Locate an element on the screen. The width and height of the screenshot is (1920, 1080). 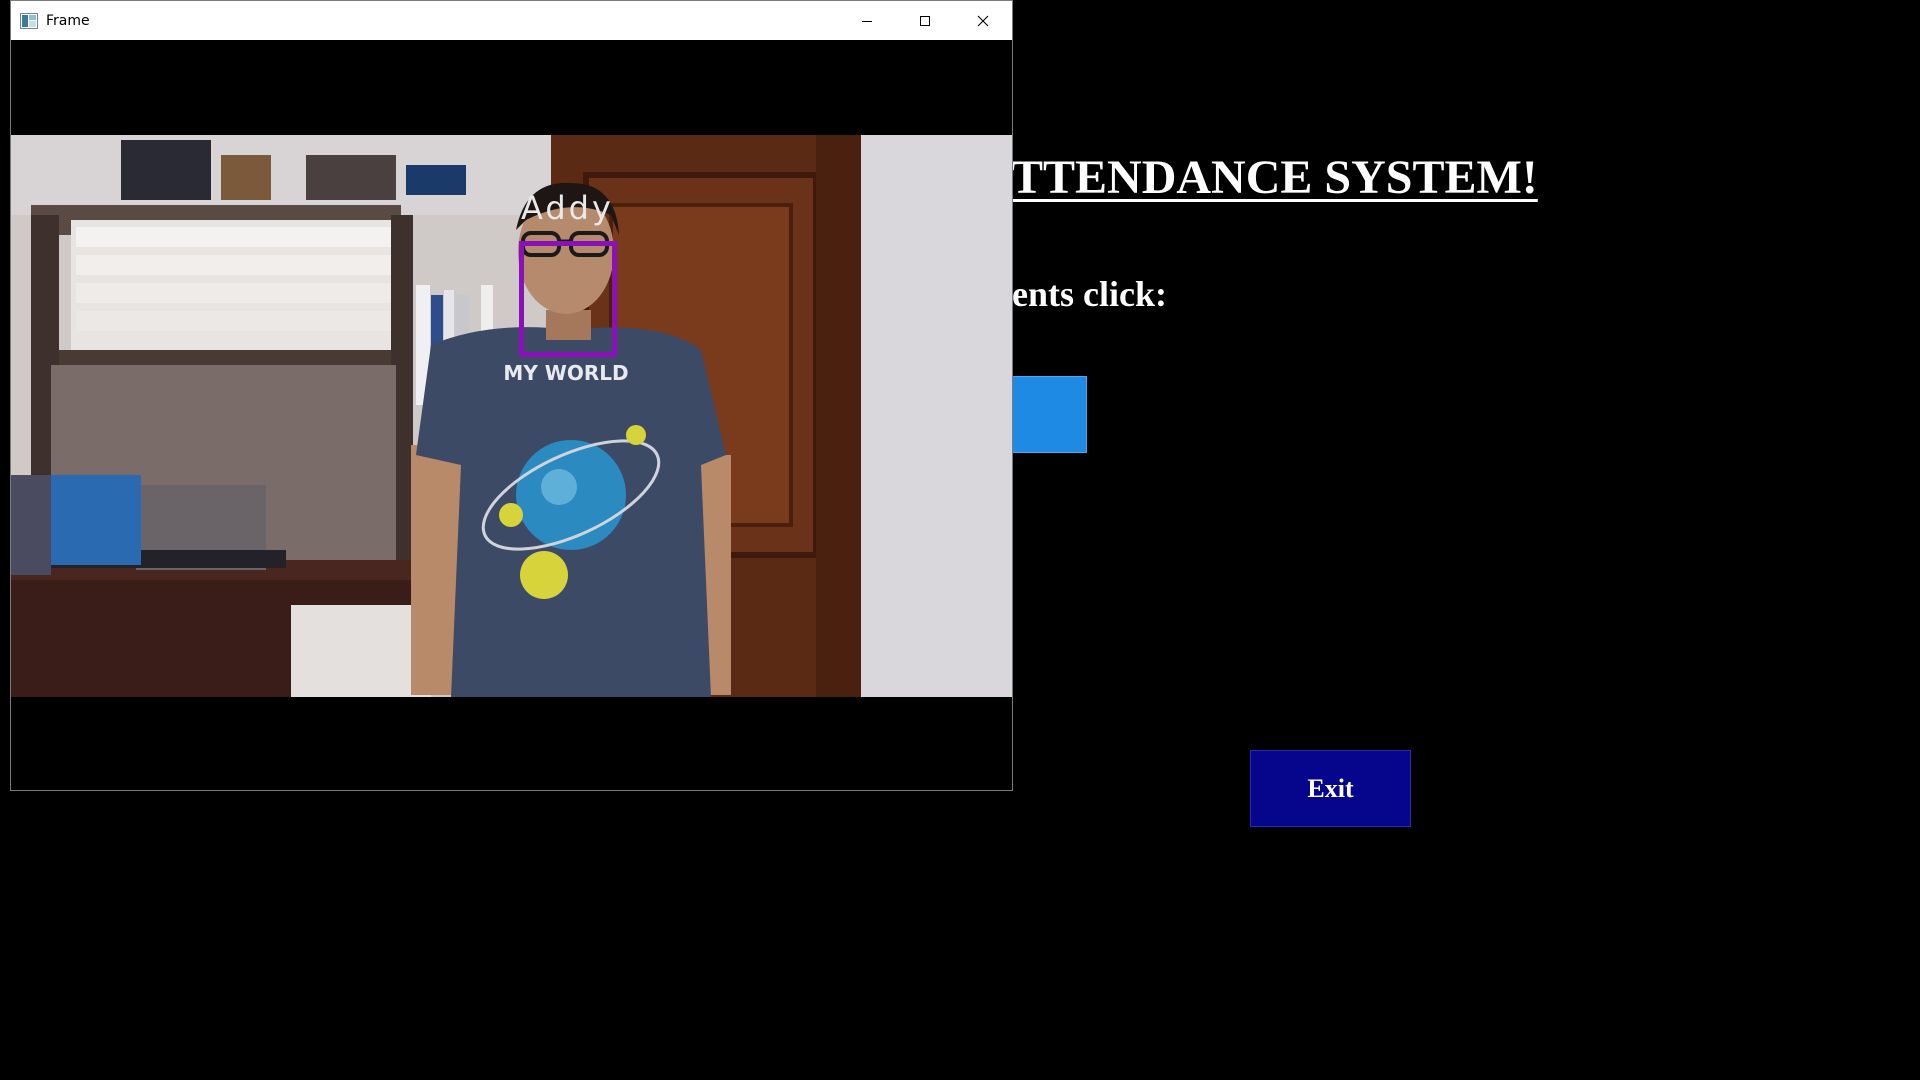
window-title: Frame is located at coordinates (68, 20).